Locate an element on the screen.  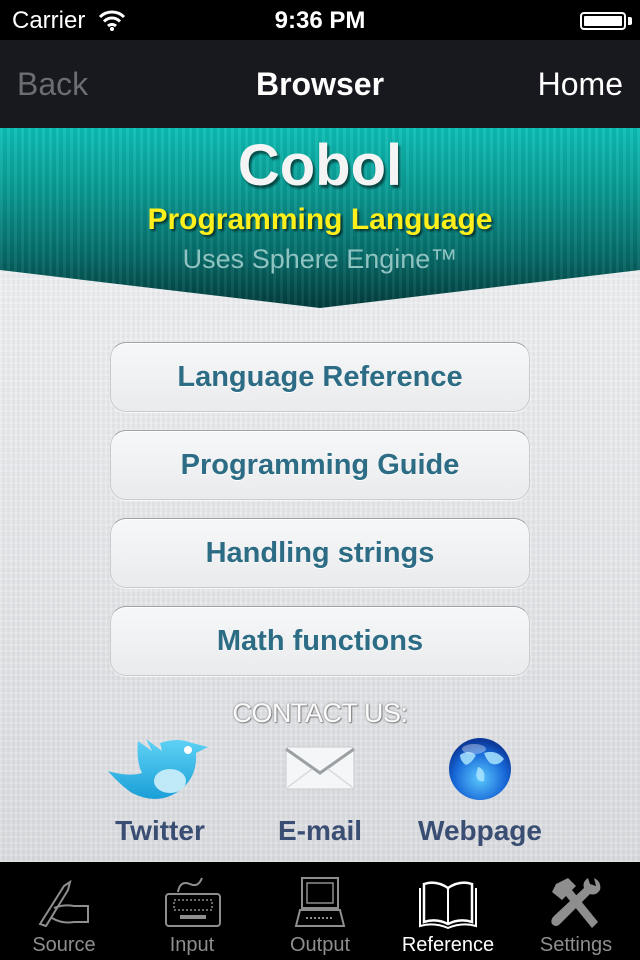
tab-settings-label: Settings is located at coordinates (576, 945).